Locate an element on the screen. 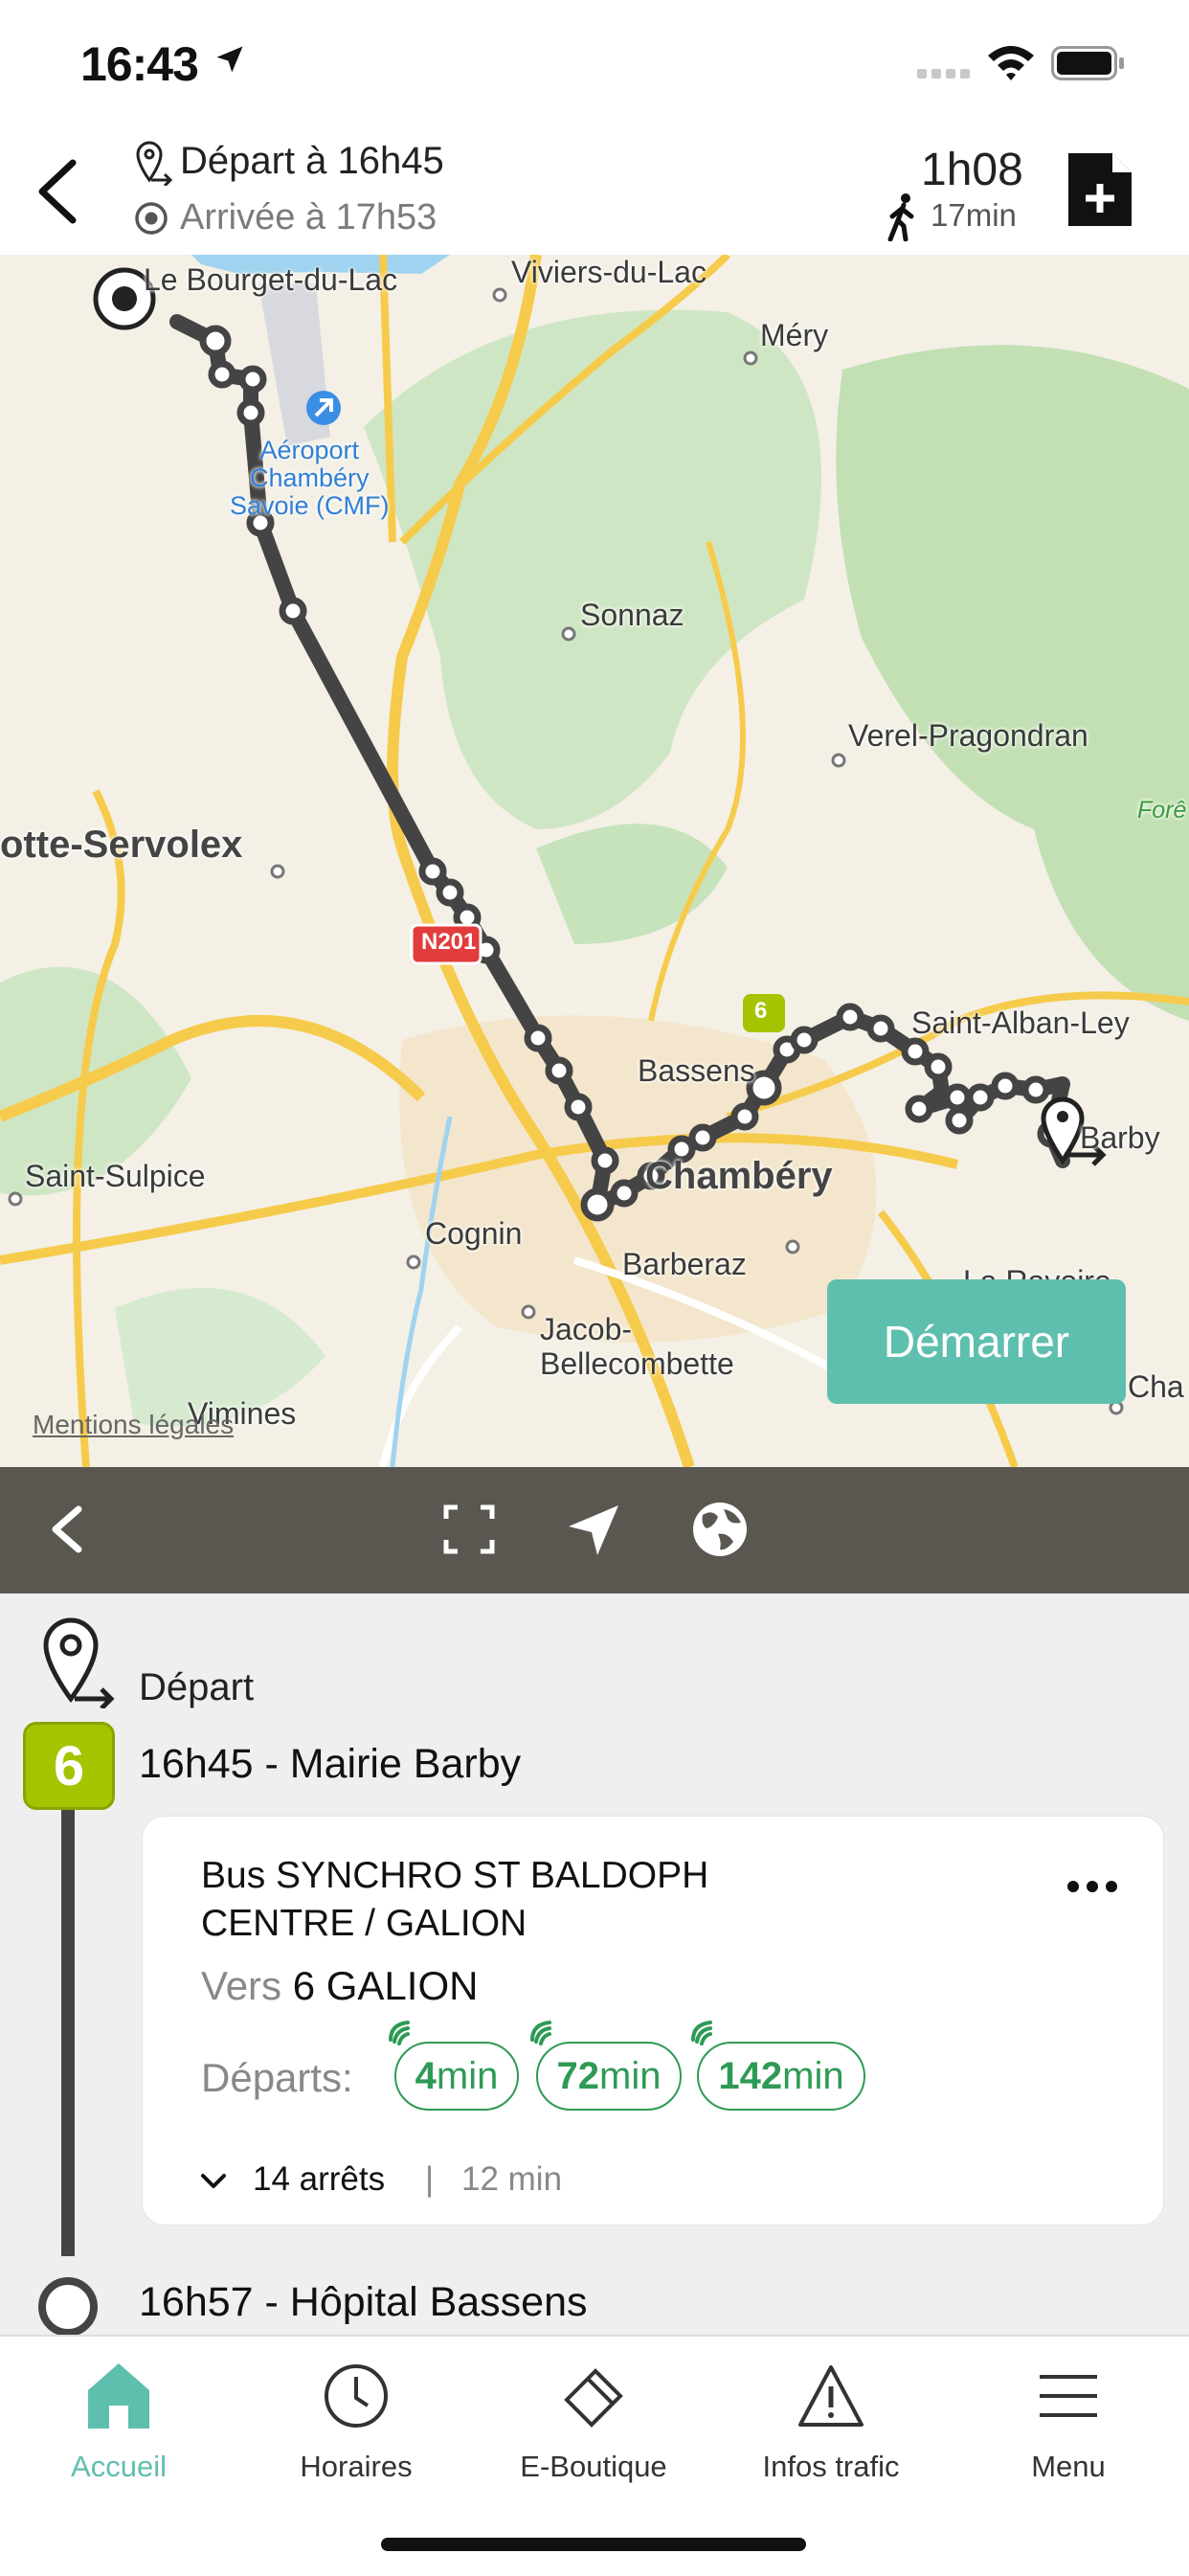 This screenshot has height=2576, width=1189. direction-destination: 6 GALION is located at coordinates (385, 1985).